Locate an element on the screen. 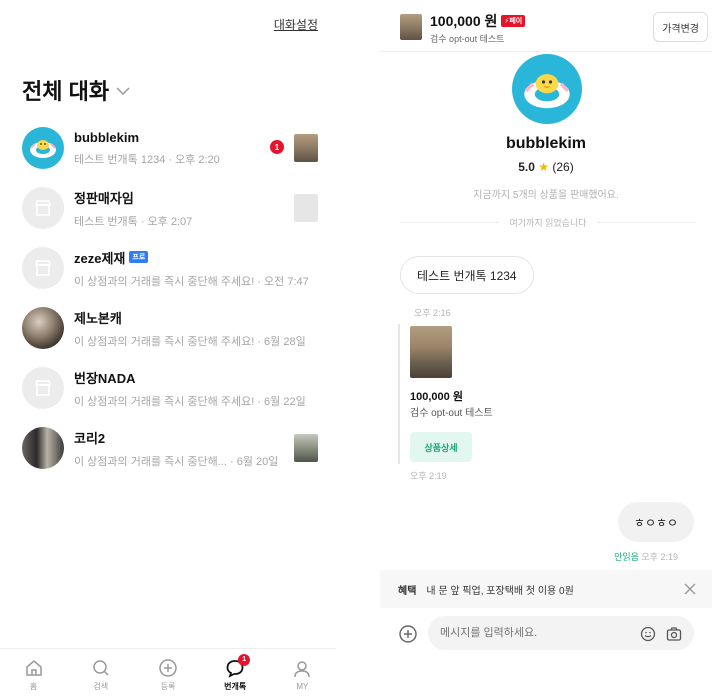  chat-name-label: bubblekim is located at coordinates (107, 137).